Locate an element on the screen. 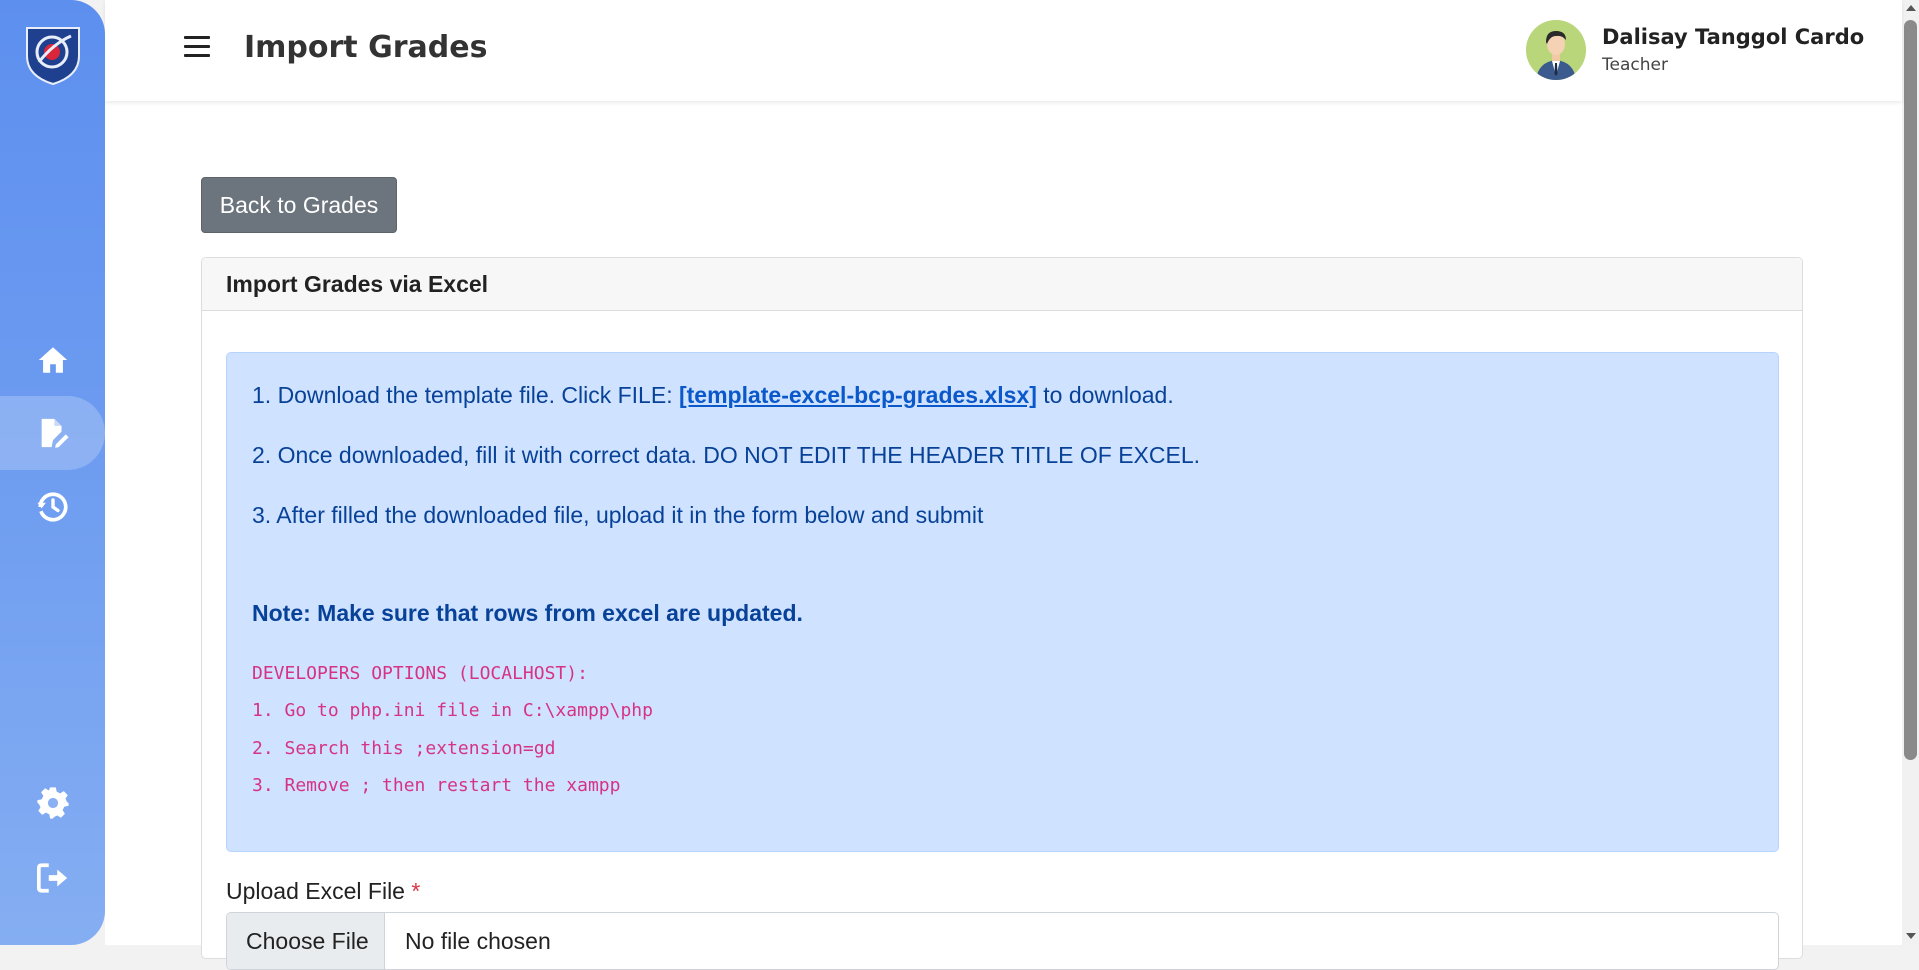  file-status-text: No file chosen is located at coordinates (478, 941).